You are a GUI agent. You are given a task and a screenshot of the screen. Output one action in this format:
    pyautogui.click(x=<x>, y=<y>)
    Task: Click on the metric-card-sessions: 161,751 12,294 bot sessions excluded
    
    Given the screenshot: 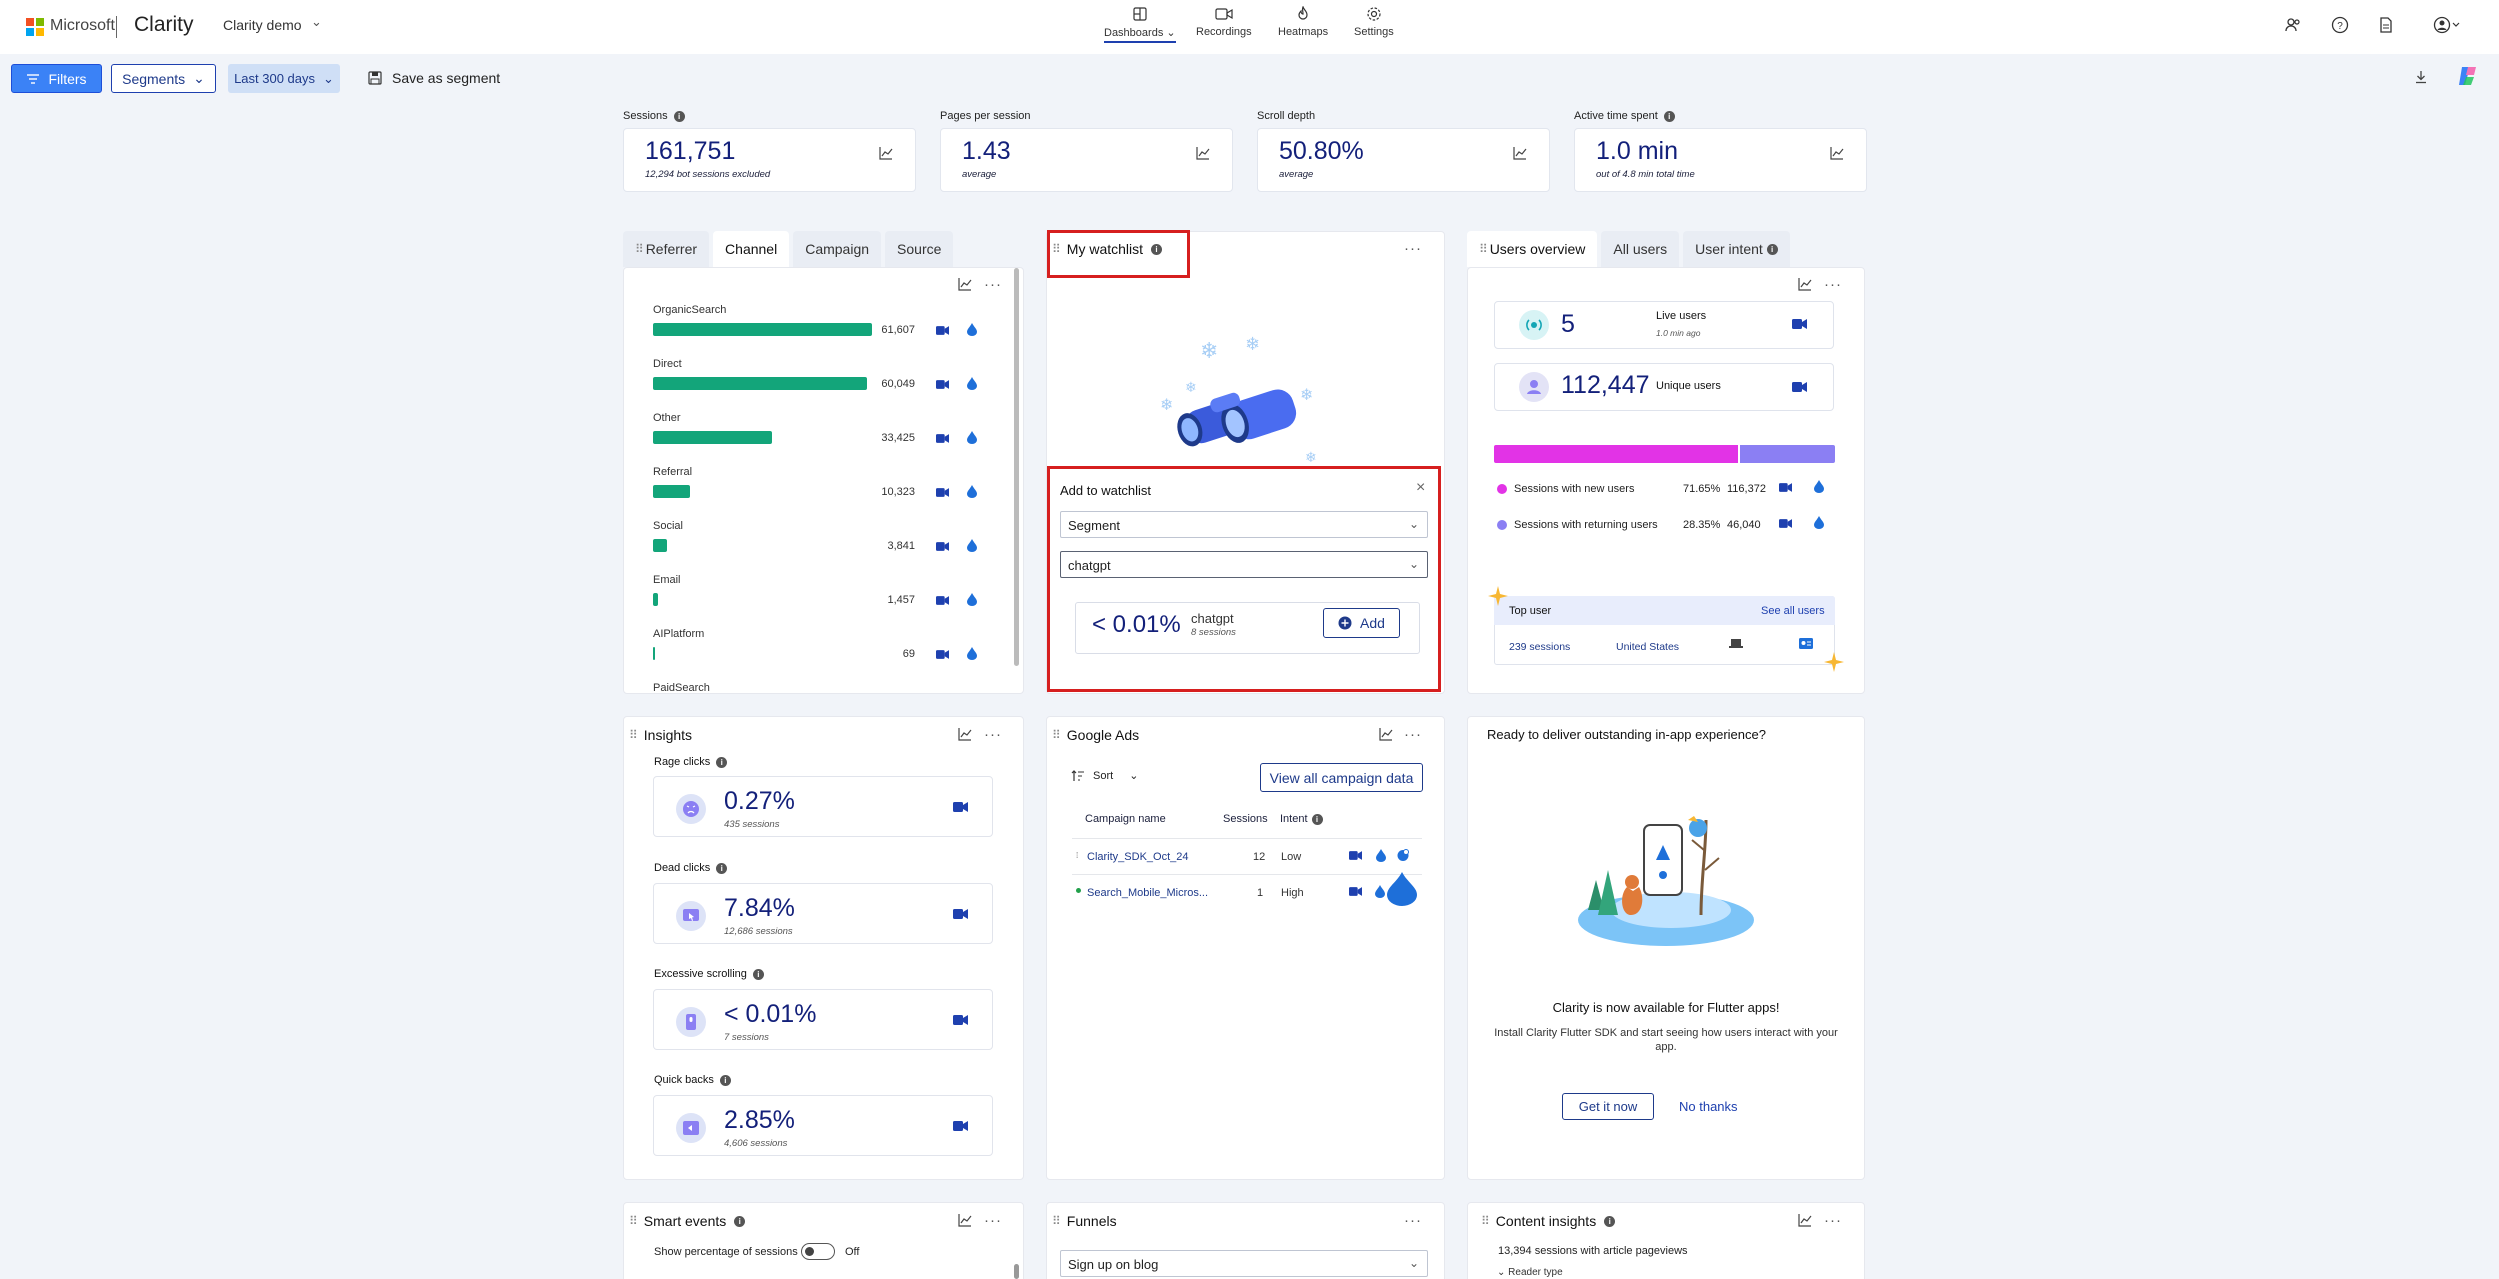 What is the action you would take?
    pyautogui.click(x=769, y=160)
    